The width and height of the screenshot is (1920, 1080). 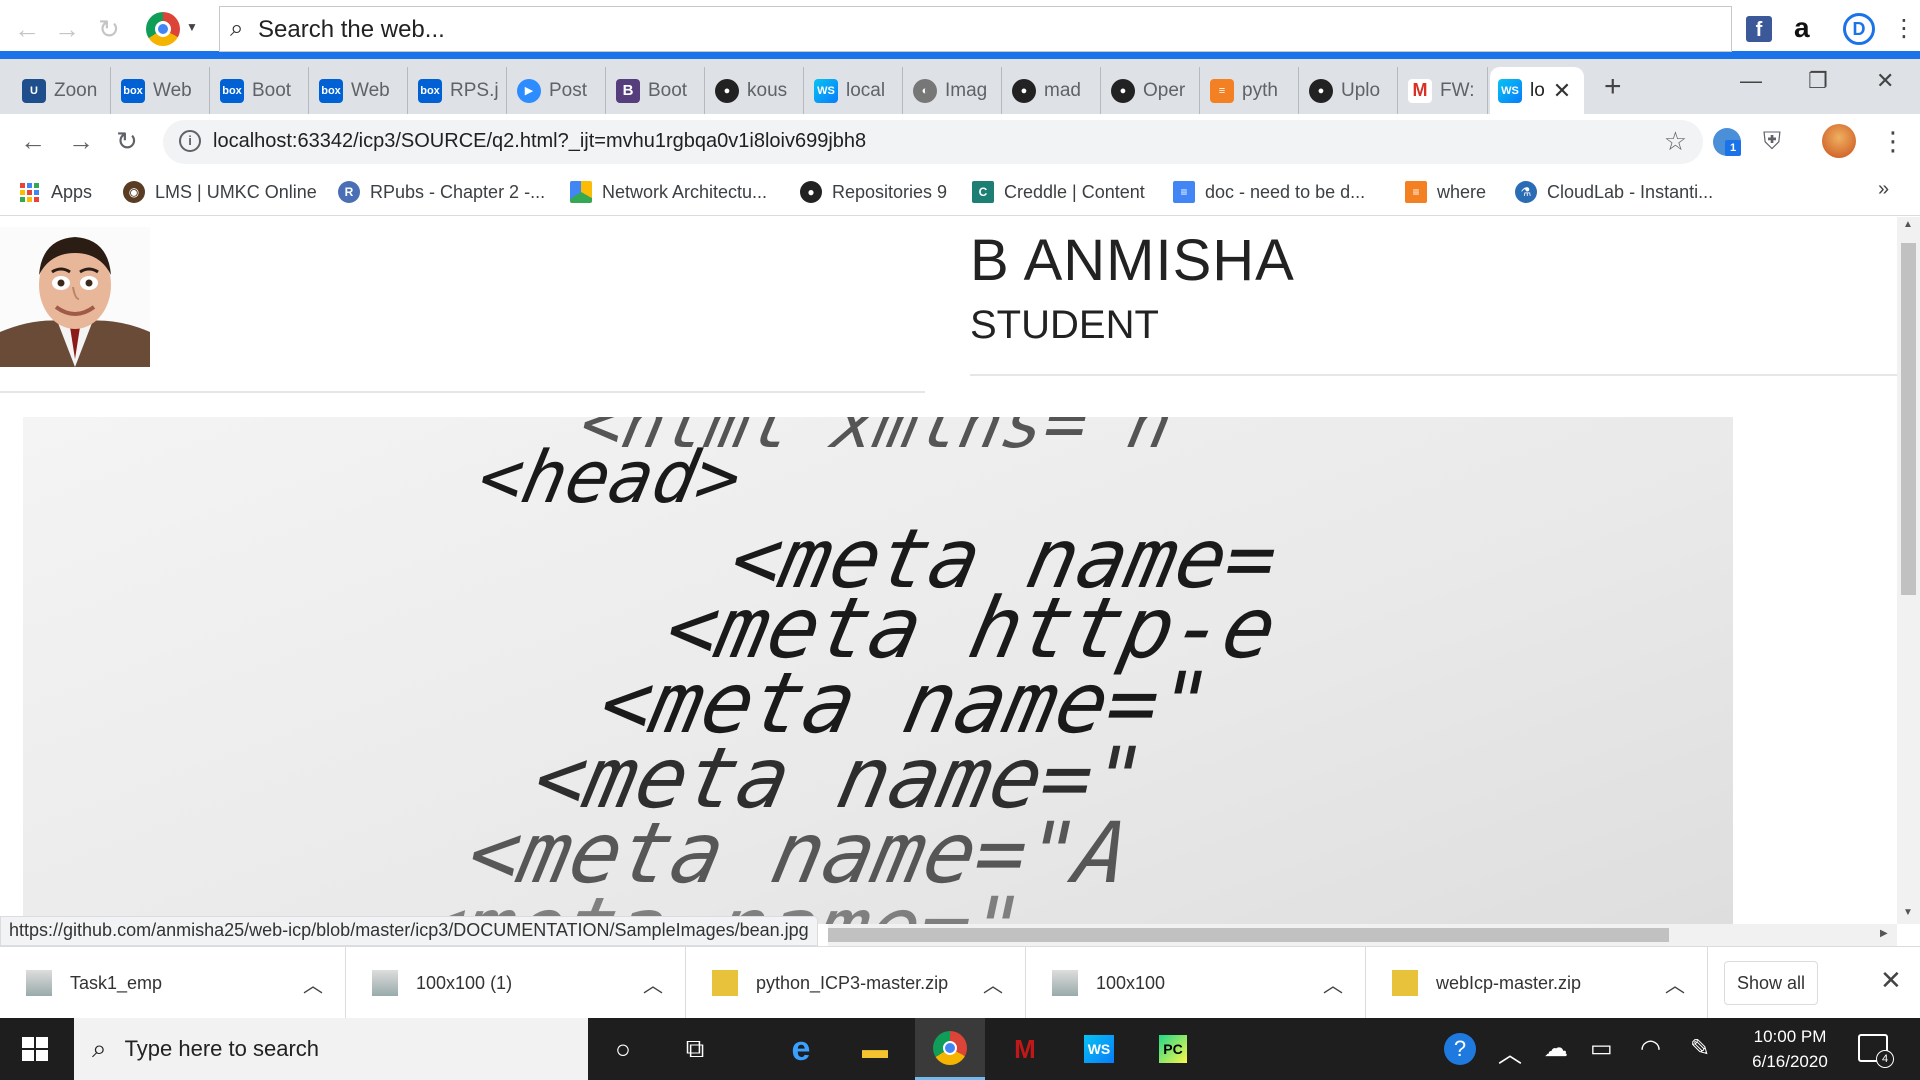 What do you see at coordinates (1751, 81) in the screenshot?
I see `minimize-icon: —` at bounding box center [1751, 81].